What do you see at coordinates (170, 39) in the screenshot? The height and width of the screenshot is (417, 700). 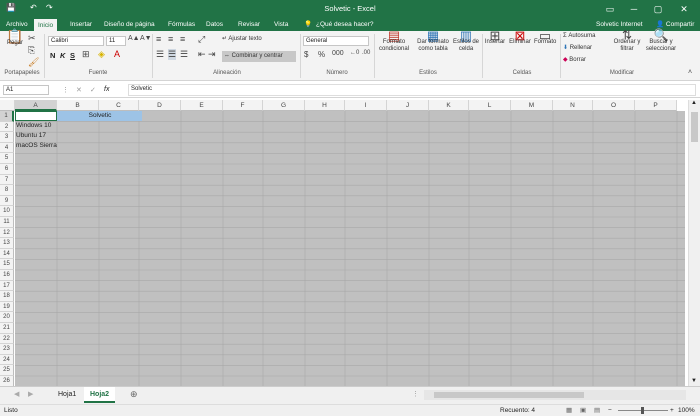 I see `align-middle-icon: ≡` at bounding box center [170, 39].